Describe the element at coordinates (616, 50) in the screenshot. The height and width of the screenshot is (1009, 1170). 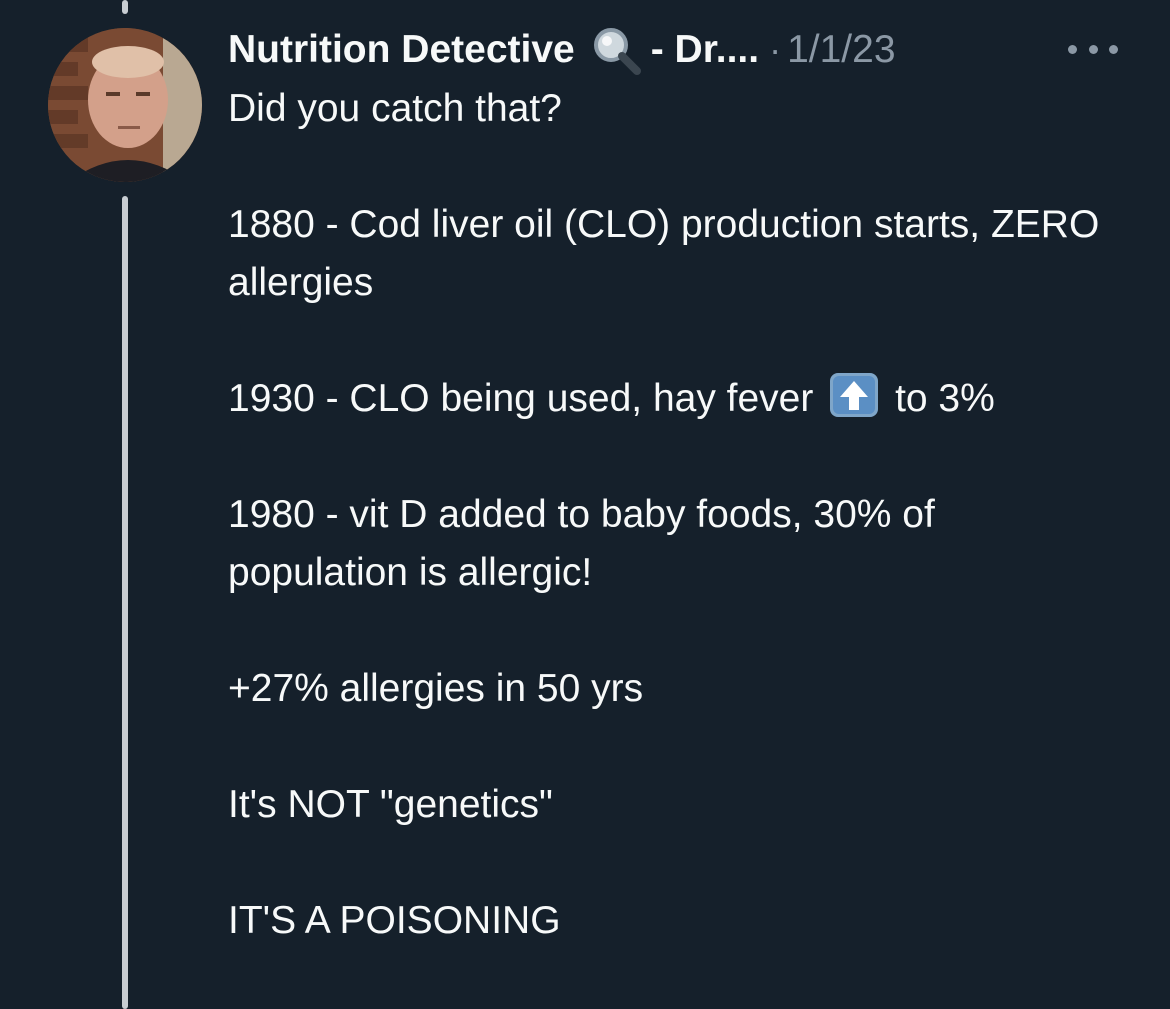
I see `magnifying-glass-icon` at that location.